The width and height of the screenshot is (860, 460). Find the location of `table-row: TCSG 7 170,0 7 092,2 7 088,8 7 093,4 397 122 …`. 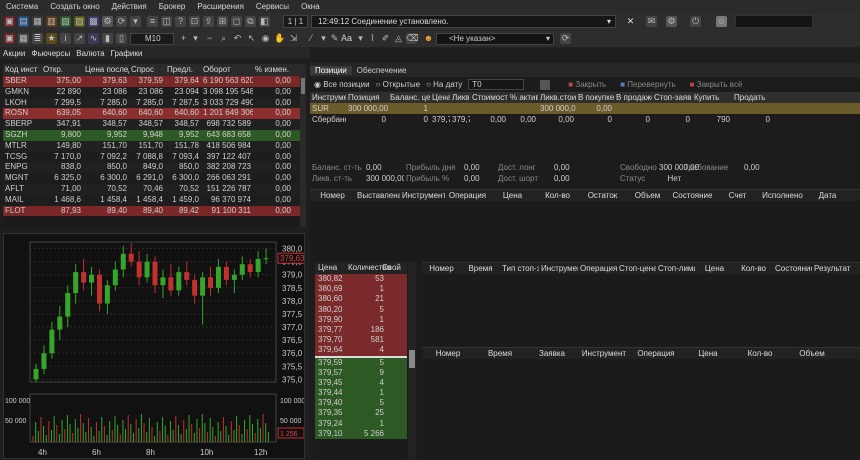

table-row: TCSG 7 170,0 7 092,2 7 088,8 7 093,4 397 122 … is located at coordinates (154, 157).